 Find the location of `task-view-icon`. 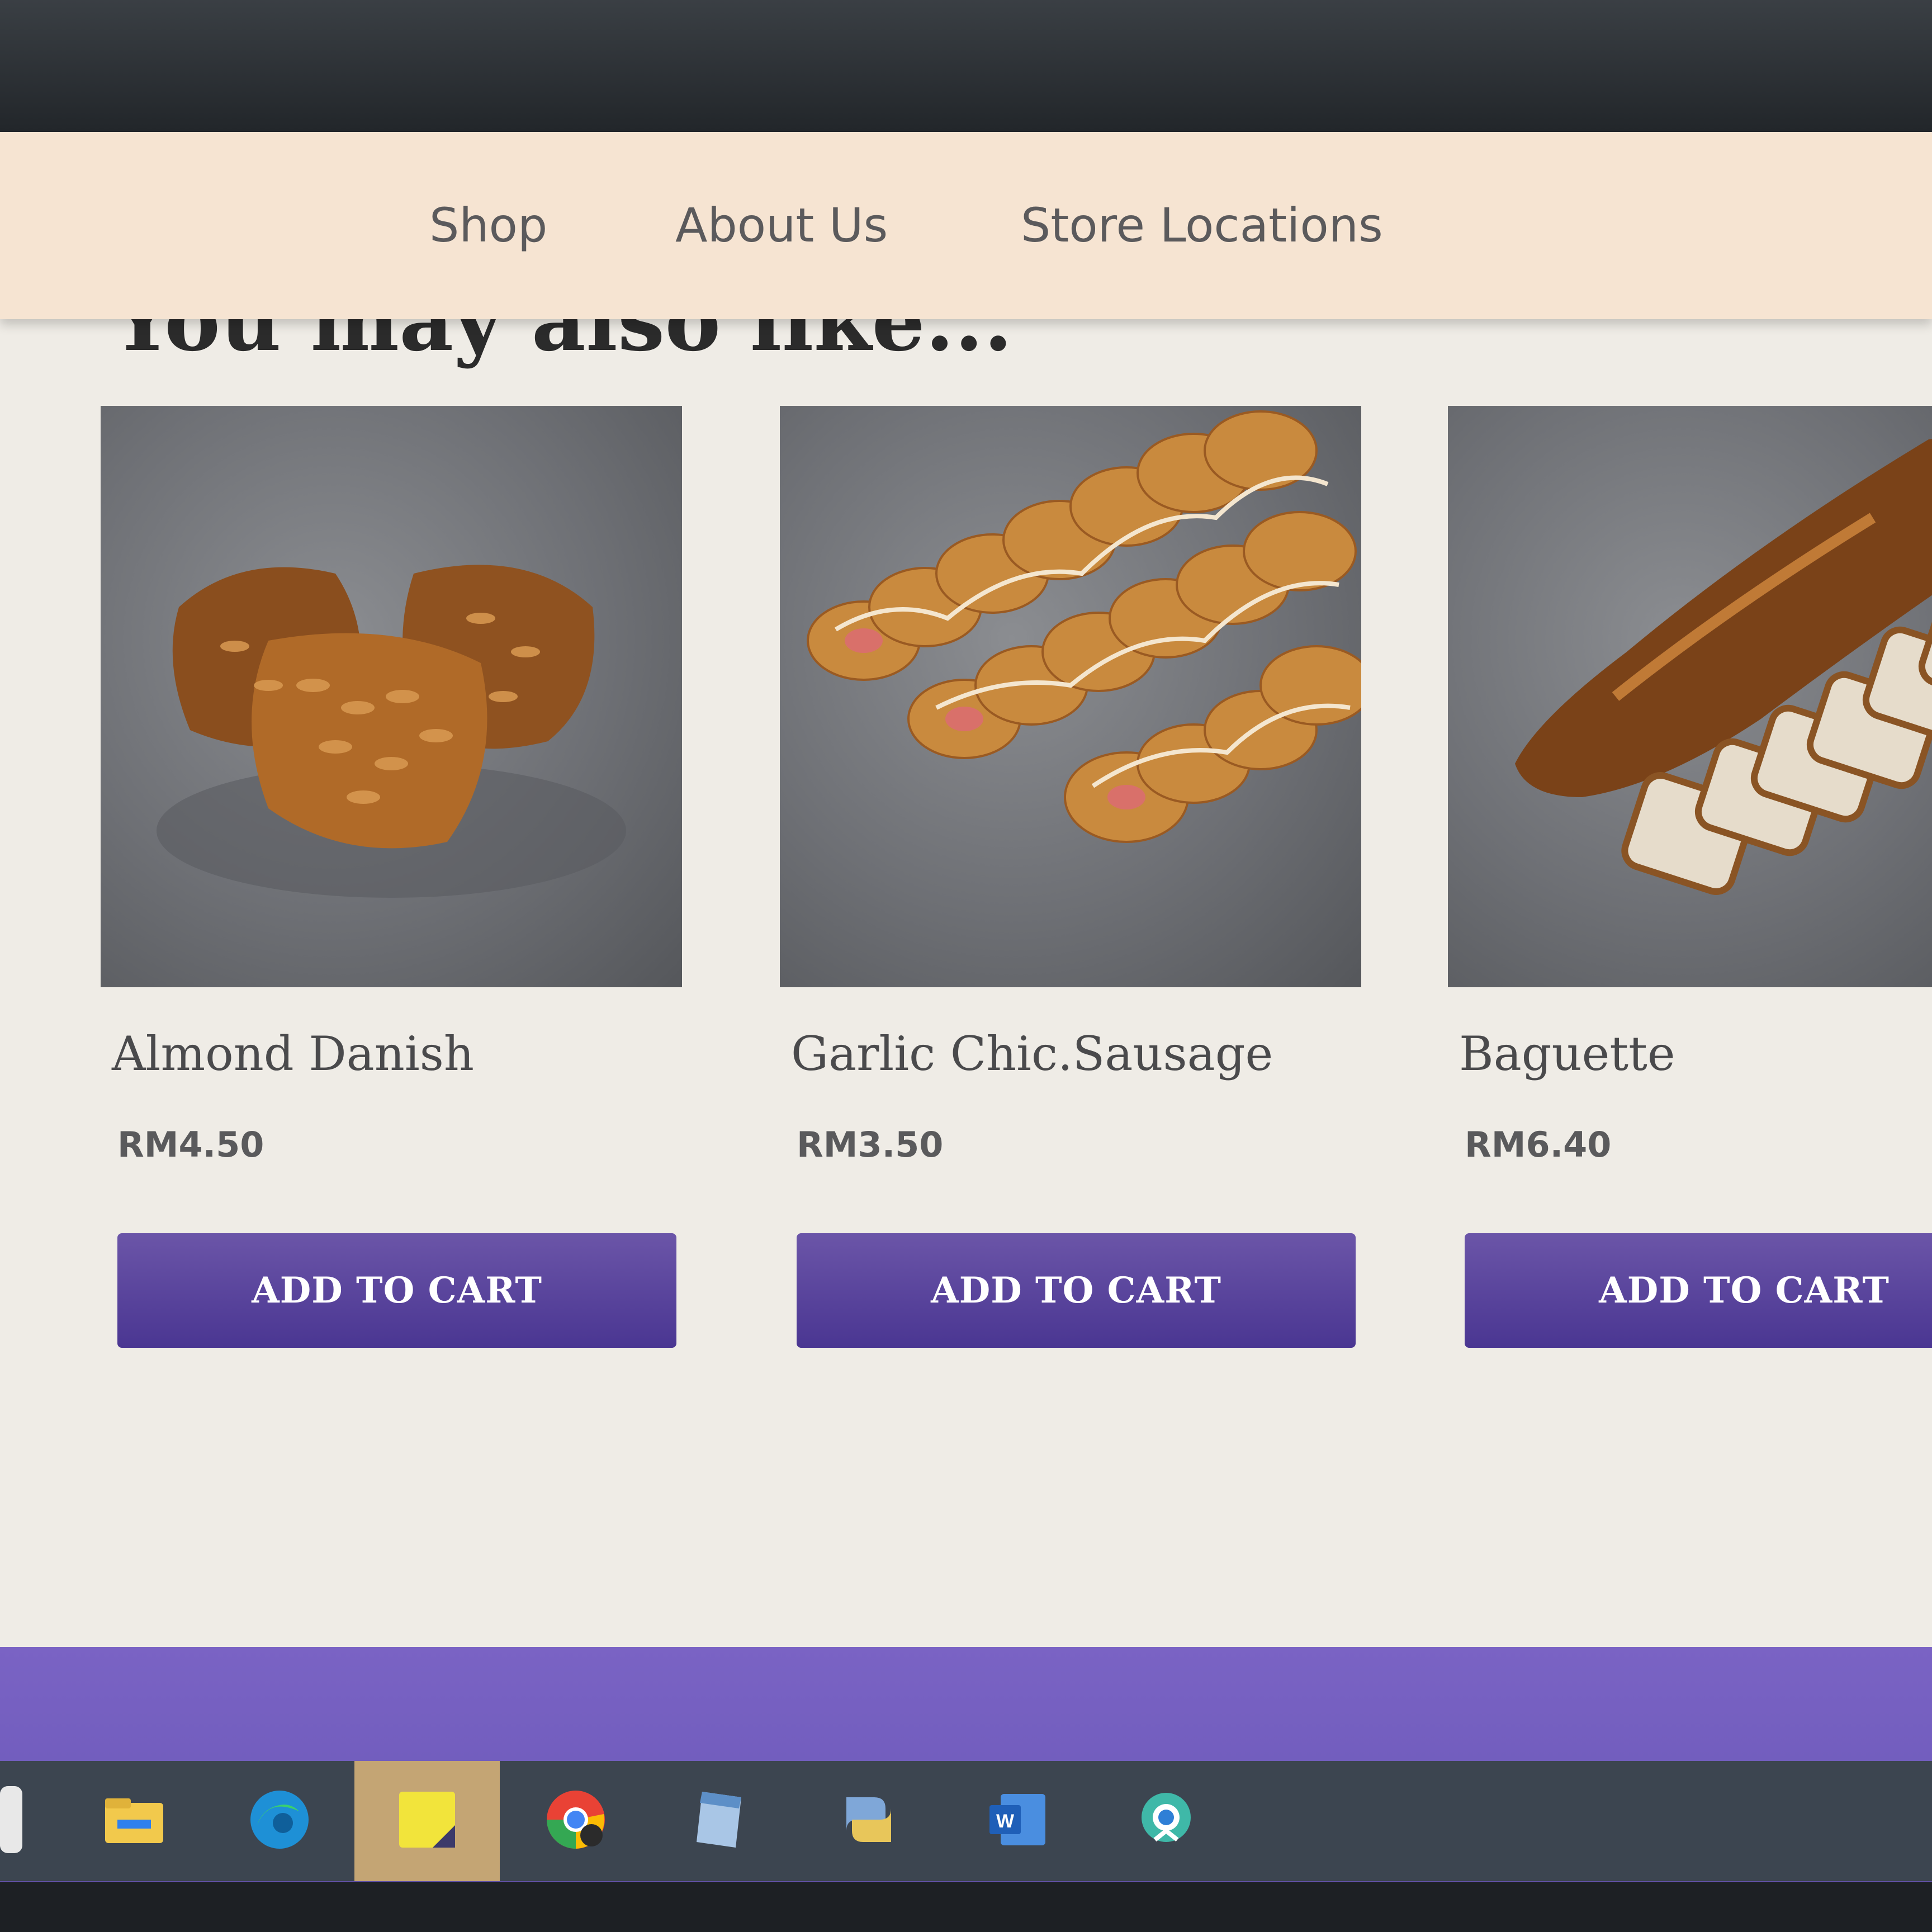

task-view-icon is located at coordinates (11, 1819).